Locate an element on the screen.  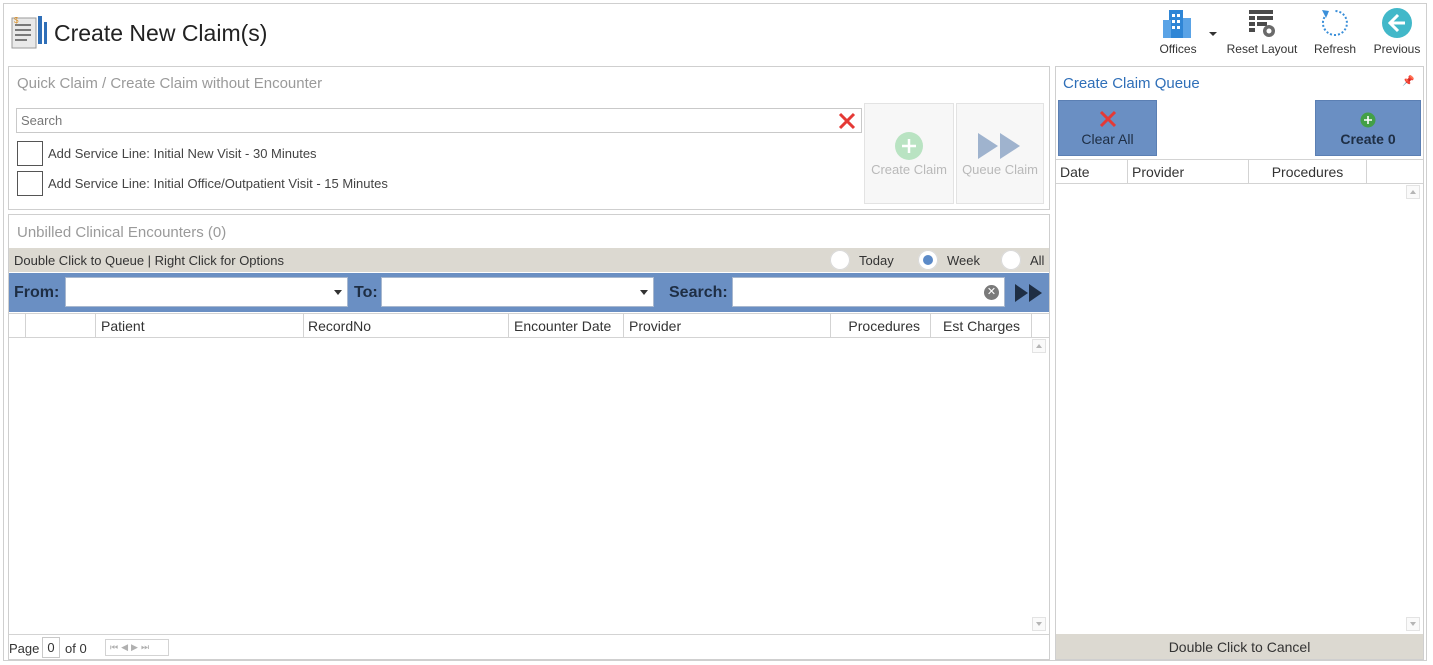
reset-layout-label: Reset Layout is located at coordinates (1262, 49).